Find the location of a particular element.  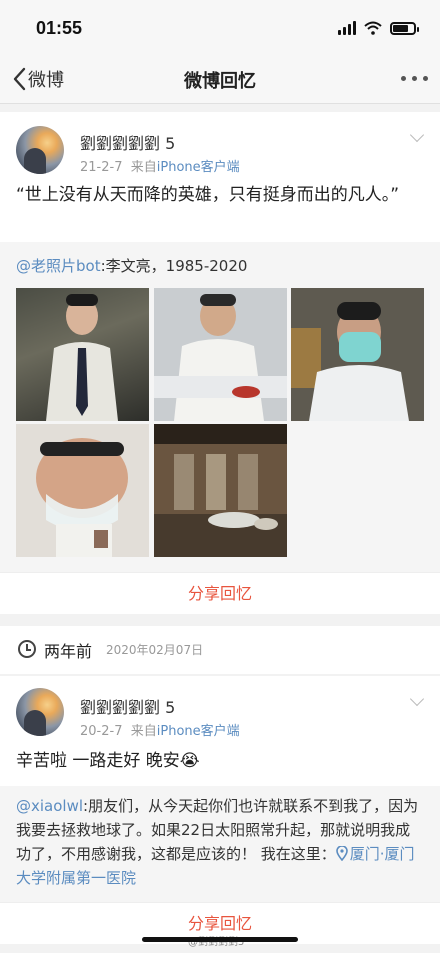

nav-bar: 微博 微博回忆 is located at coordinates (220, 79).